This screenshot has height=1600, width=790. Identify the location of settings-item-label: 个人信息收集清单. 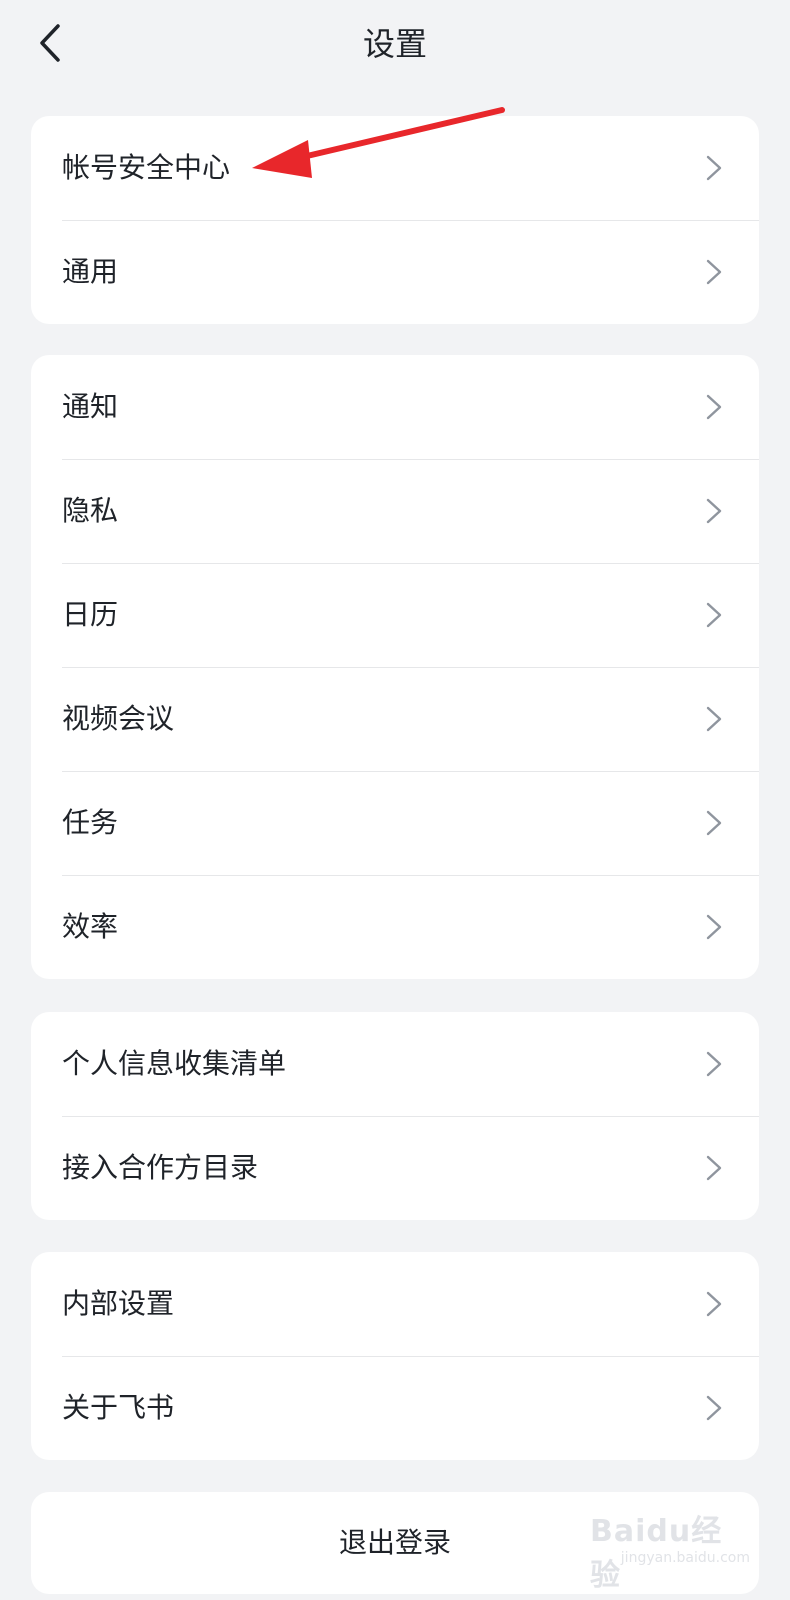
(174, 1063).